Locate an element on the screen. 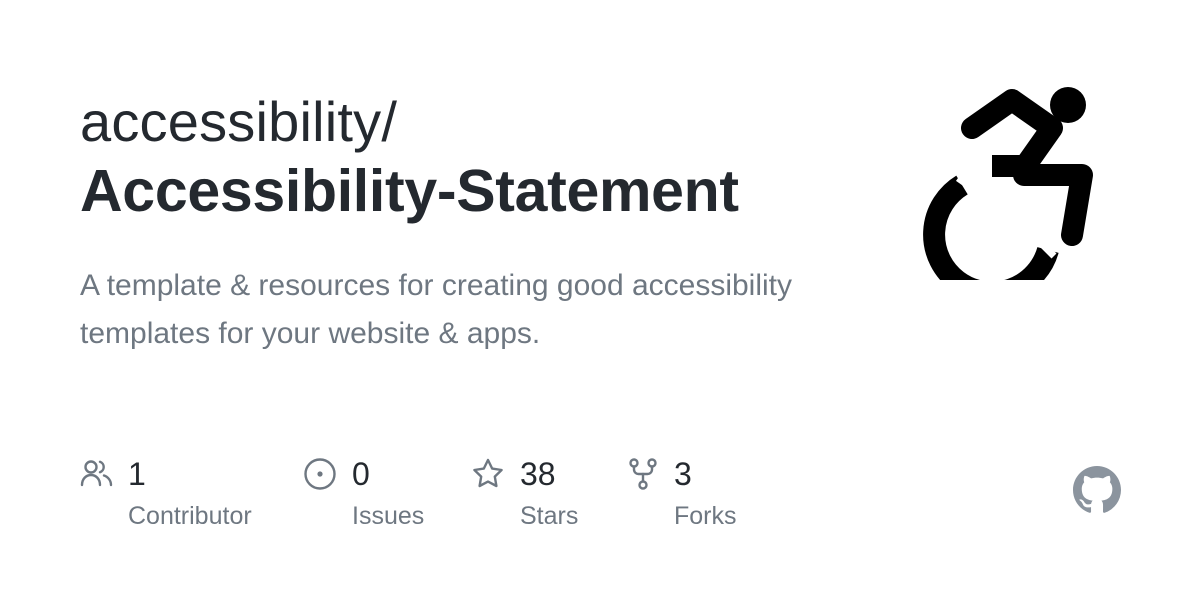 The height and width of the screenshot is (600, 1200). people-icon is located at coordinates (97, 474).